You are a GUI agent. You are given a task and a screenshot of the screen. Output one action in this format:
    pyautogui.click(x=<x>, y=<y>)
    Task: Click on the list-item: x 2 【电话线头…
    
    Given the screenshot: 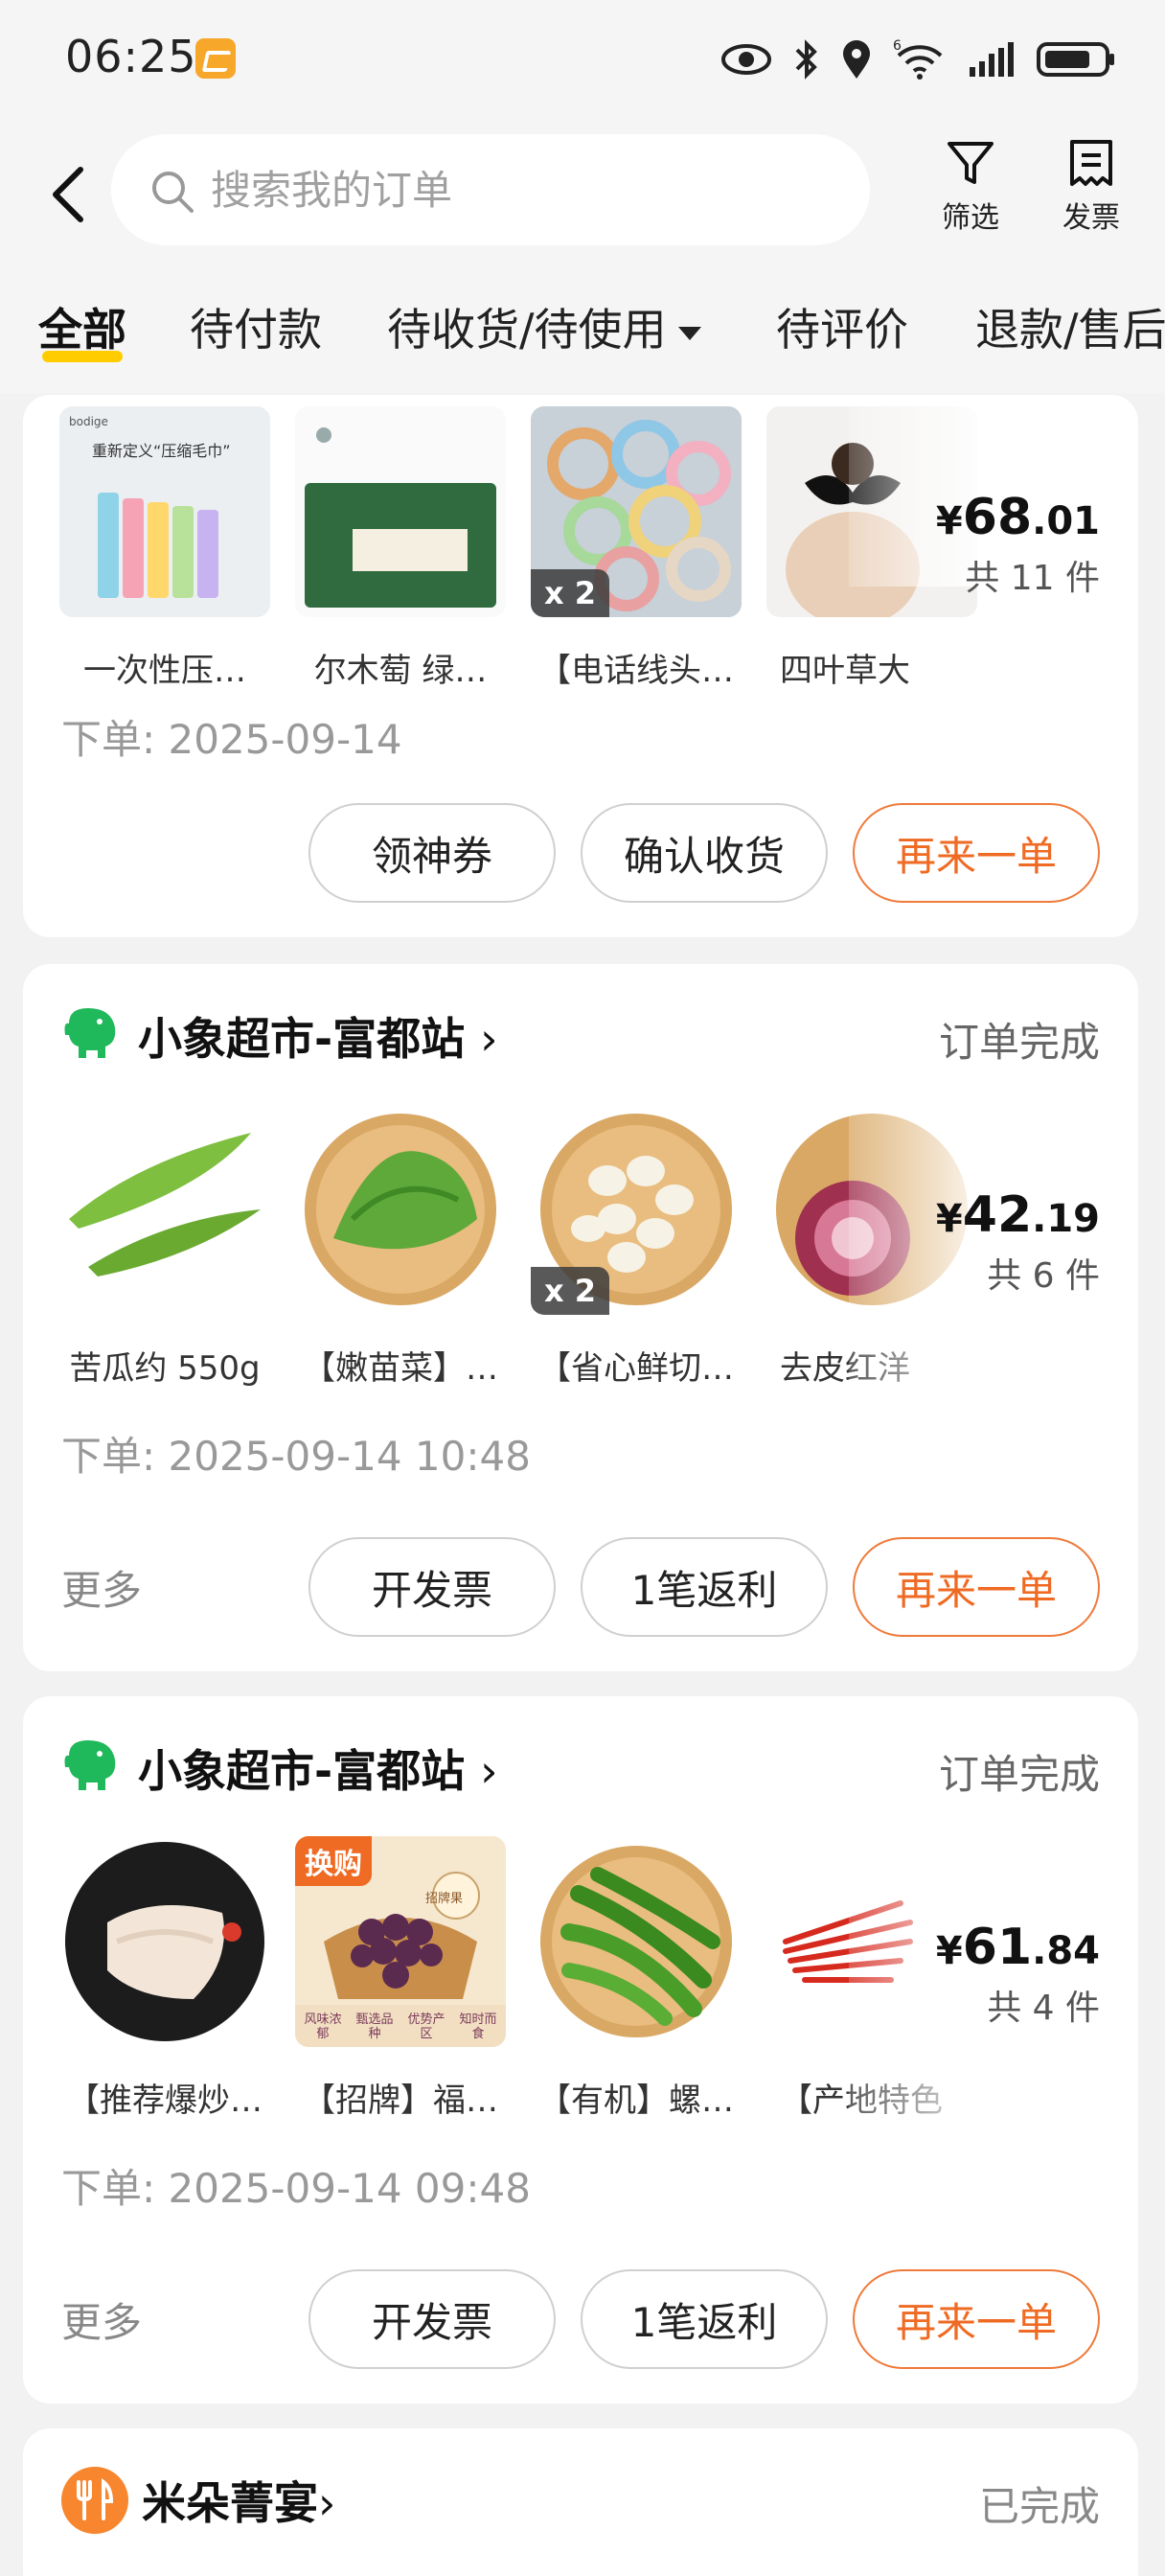 What is the action you would take?
    pyautogui.click(x=637, y=548)
    